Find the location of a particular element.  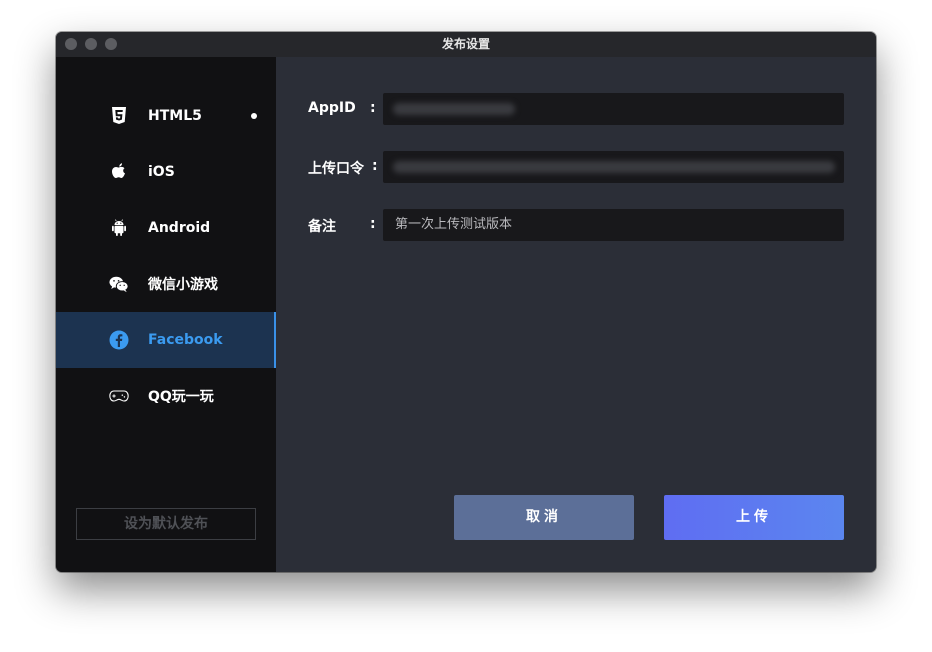

sidebar-item-label: 微信小游戏 is located at coordinates (183, 285).